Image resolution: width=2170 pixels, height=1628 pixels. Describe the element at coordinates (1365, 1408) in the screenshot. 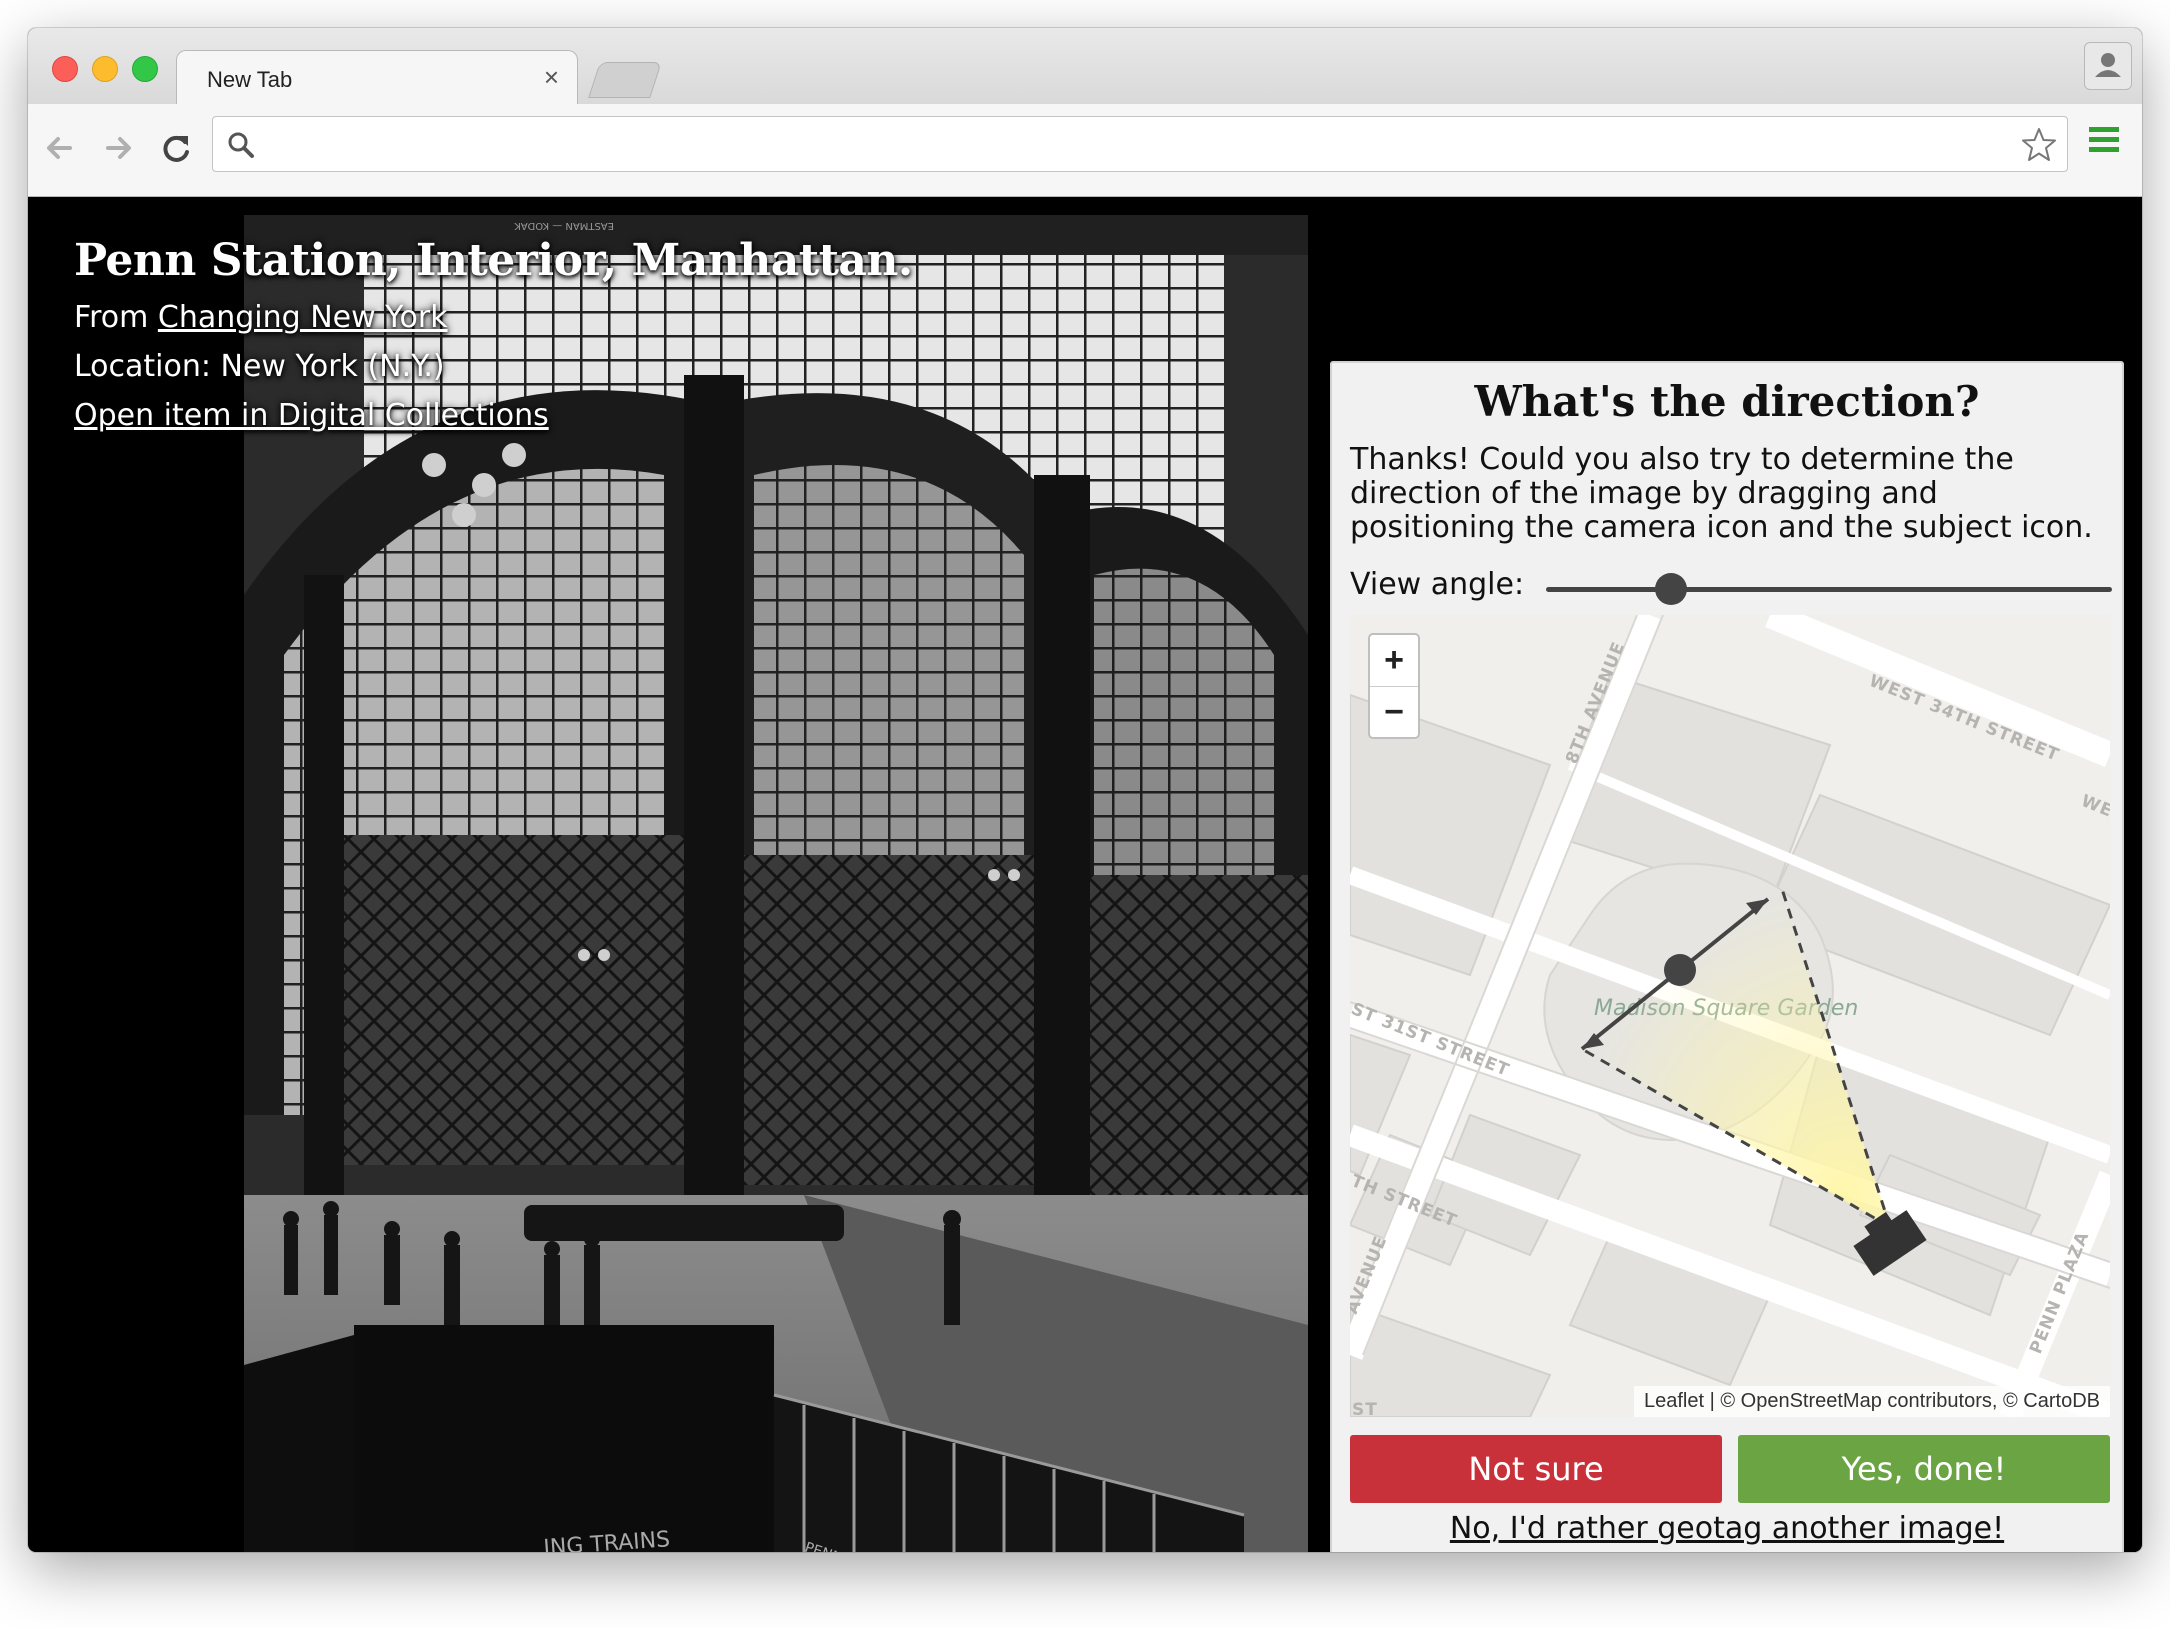

I see `map-label-st: ST` at that location.